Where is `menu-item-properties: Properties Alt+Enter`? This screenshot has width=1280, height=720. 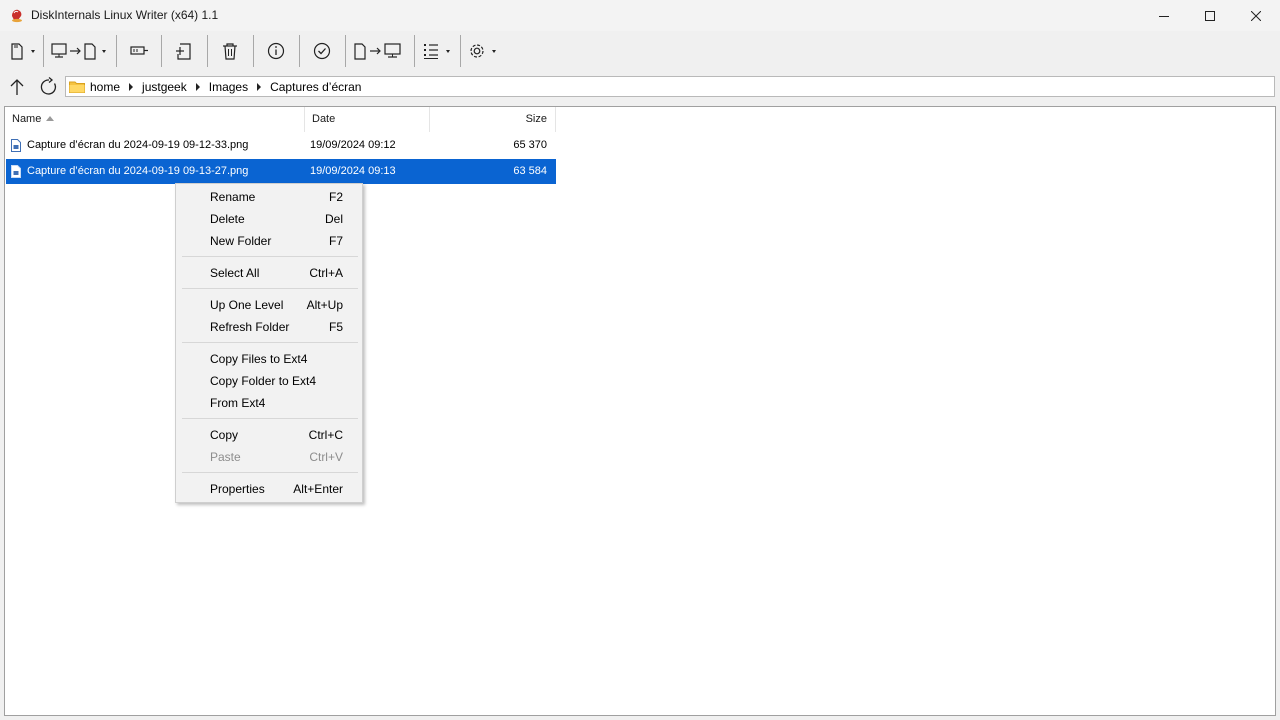
menu-item-properties: Properties Alt+Enter is located at coordinates (269, 489).